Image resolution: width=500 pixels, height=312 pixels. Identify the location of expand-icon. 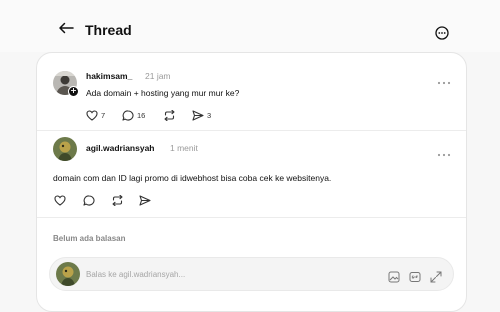
(436, 277).